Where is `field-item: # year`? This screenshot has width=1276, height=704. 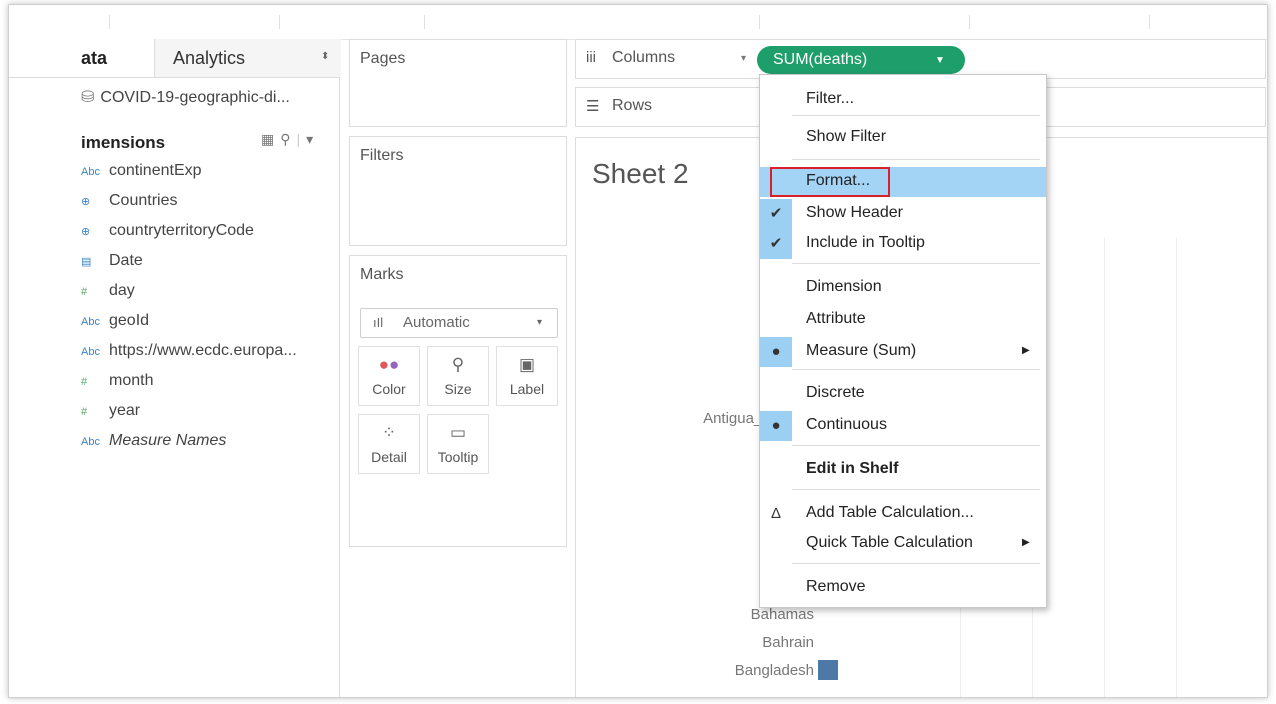 field-item: # year is located at coordinates (189, 417).